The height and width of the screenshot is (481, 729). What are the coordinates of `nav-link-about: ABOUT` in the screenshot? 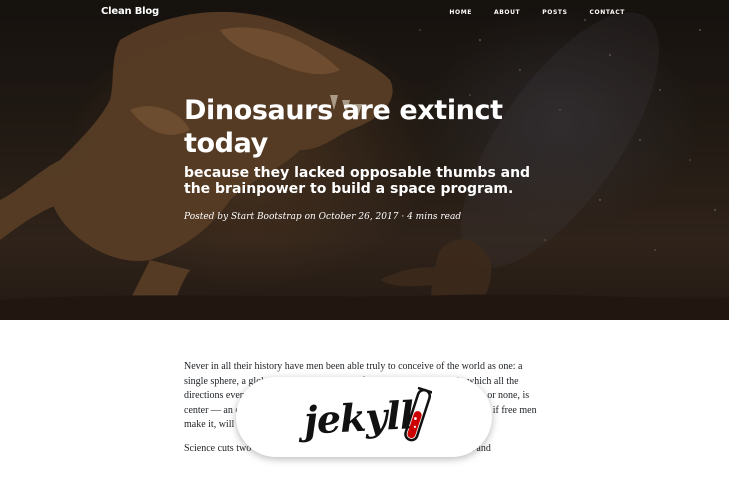 It's located at (507, 12).